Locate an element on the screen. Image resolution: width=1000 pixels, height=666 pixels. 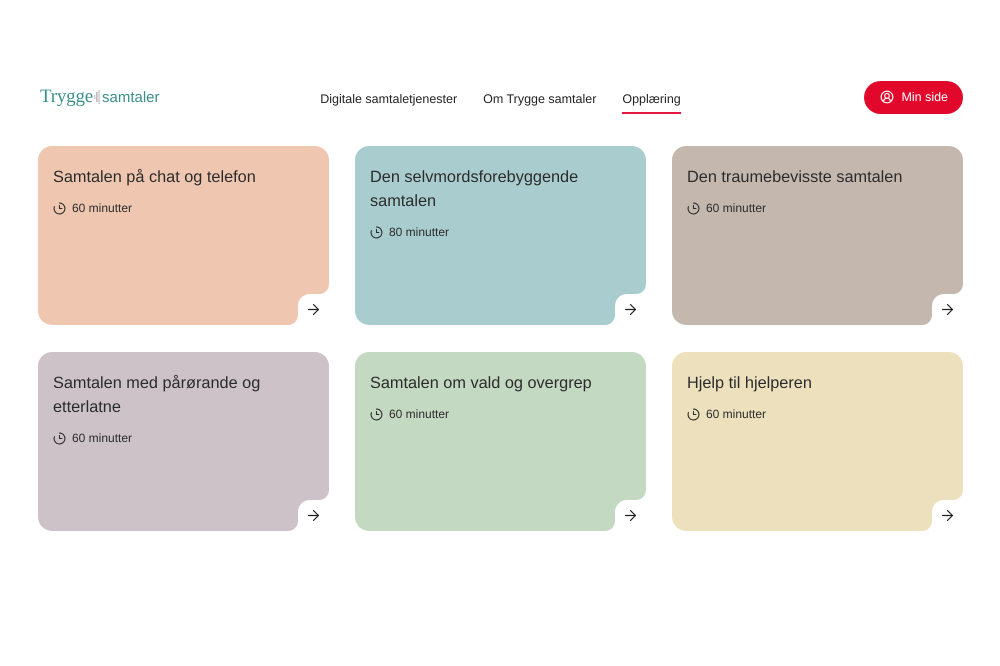
nav-link: Om Trygge samtaler is located at coordinates (539, 101).